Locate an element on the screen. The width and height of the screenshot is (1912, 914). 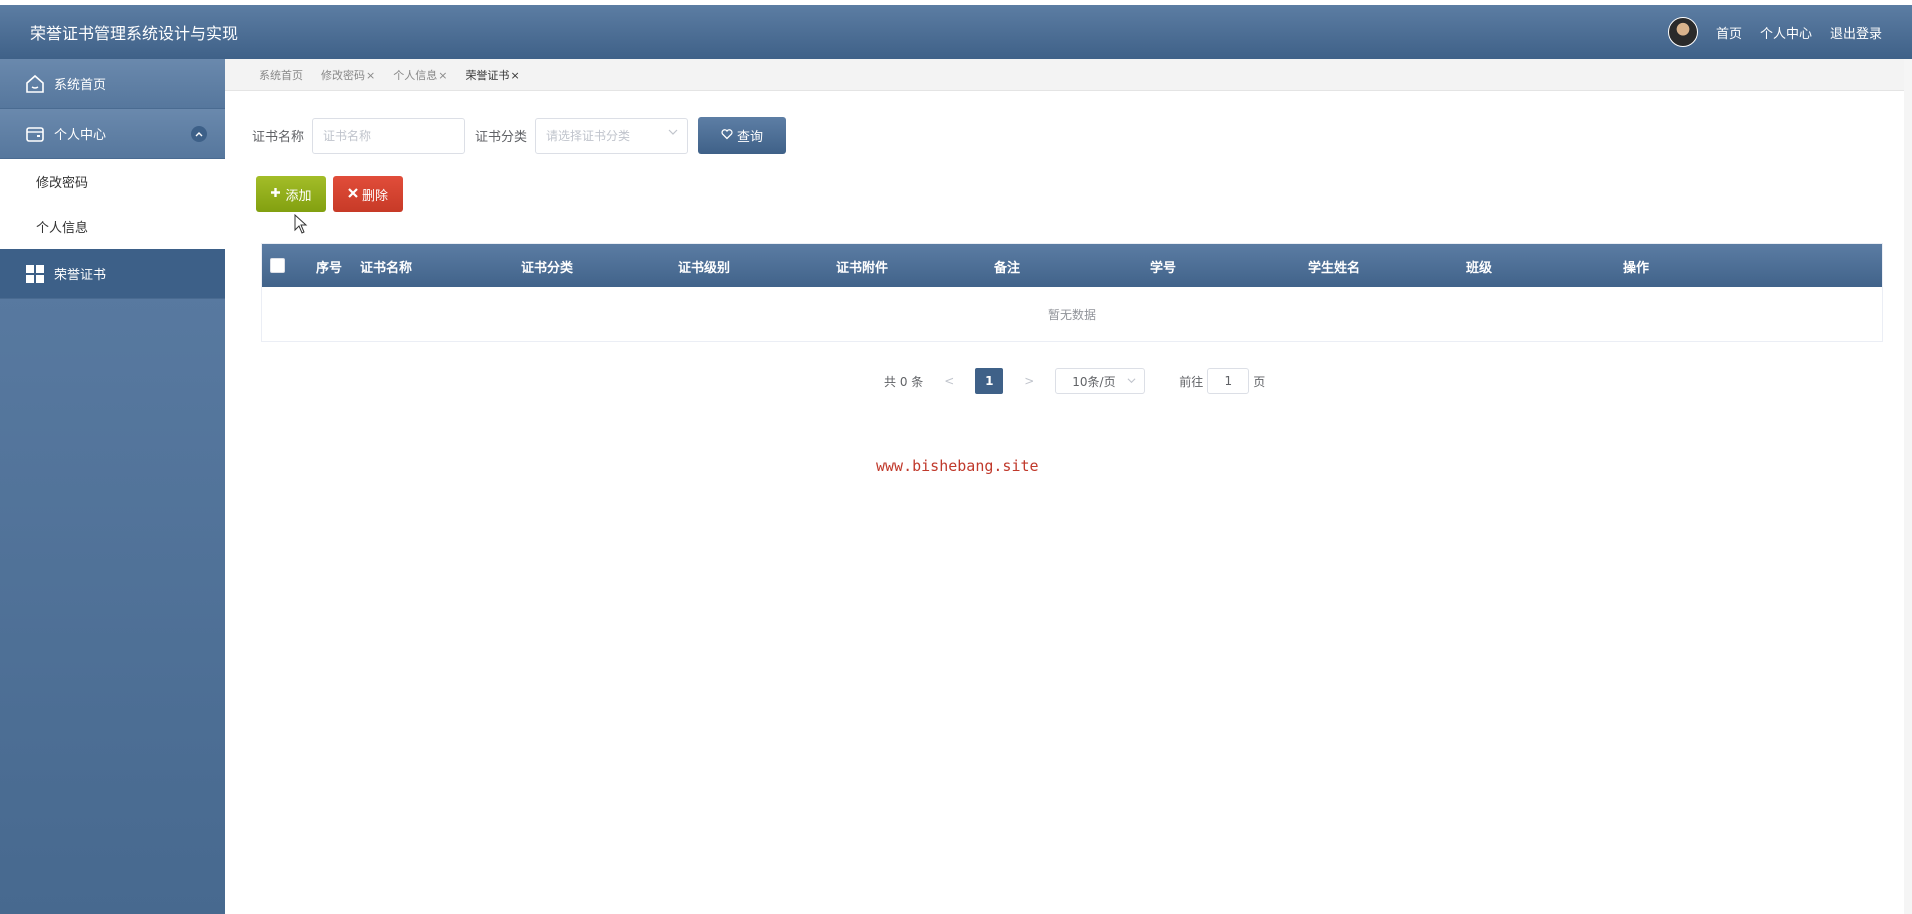
add-button: 添加 is located at coordinates (291, 194).